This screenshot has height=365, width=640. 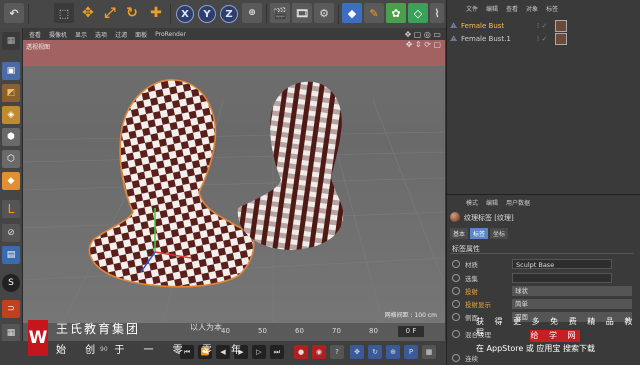 What do you see at coordinates (104, 349) in the screenshot?
I see `frame-range-start: 90` at bounding box center [104, 349].